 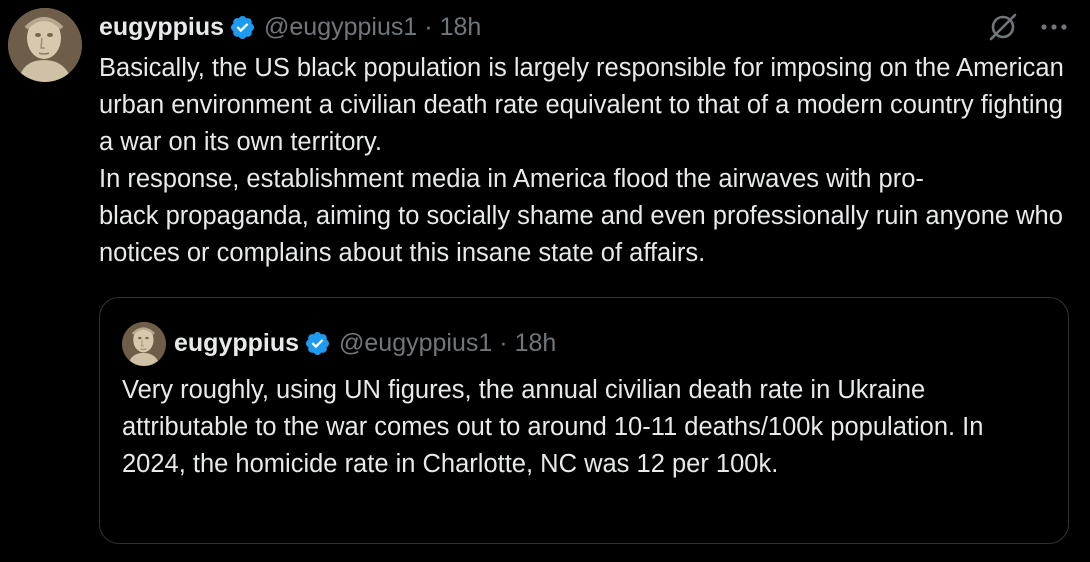 What do you see at coordinates (340, 27) in the screenshot?
I see `author-handle: @eugyppius1` at bounding box center [340, 27].